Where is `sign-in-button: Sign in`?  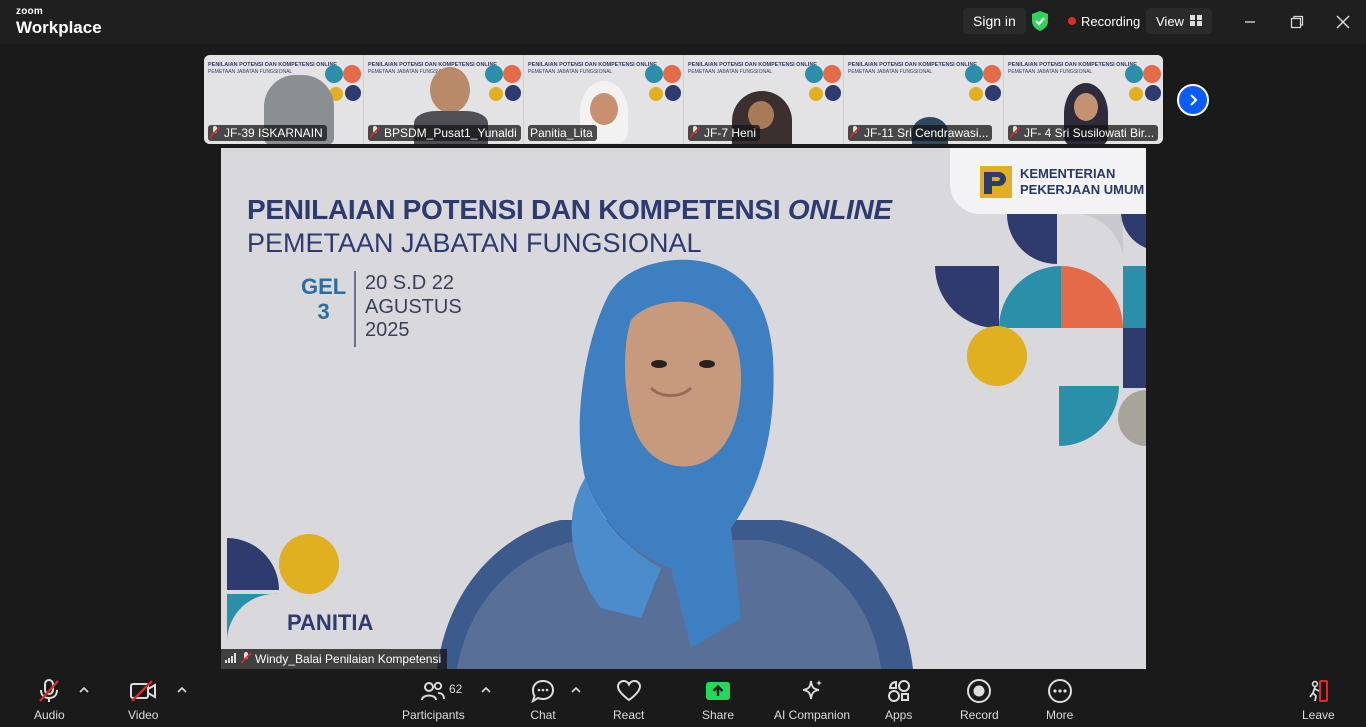
sign-in-button: Sign in is located at coordinates (994, 21).